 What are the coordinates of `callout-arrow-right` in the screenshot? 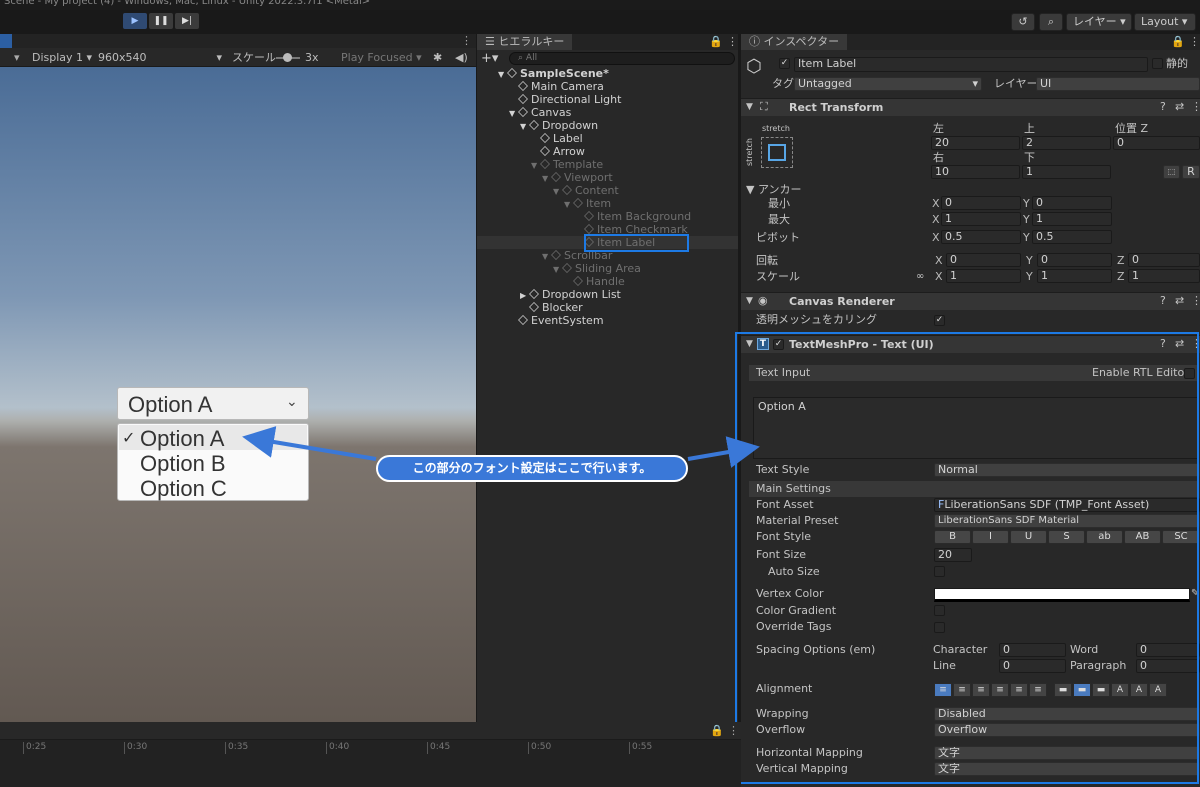 It's located at (723, 452).